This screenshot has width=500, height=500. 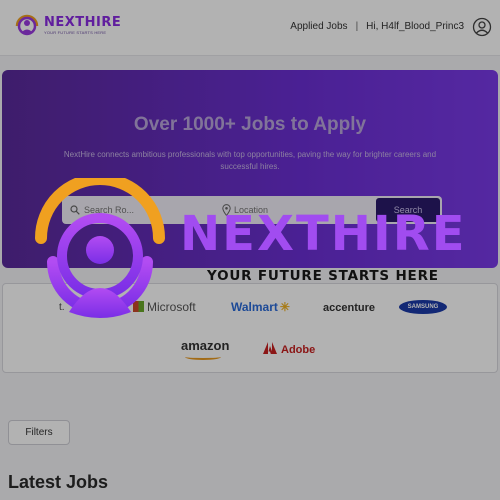 I want to click on splash-logo-icon, so click(x=100, y=248).